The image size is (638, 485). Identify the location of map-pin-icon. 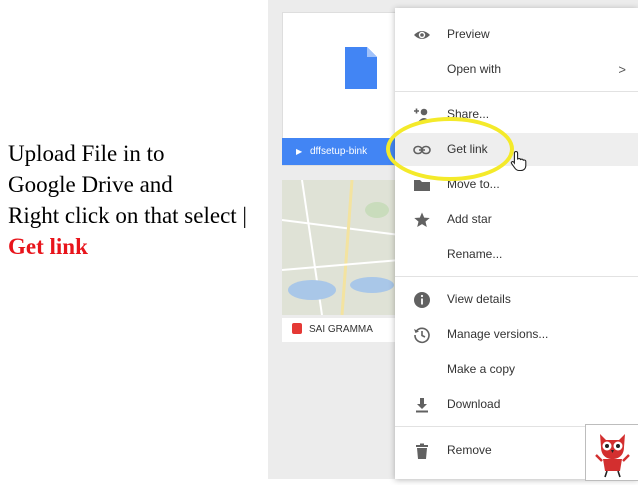
(297, 328).